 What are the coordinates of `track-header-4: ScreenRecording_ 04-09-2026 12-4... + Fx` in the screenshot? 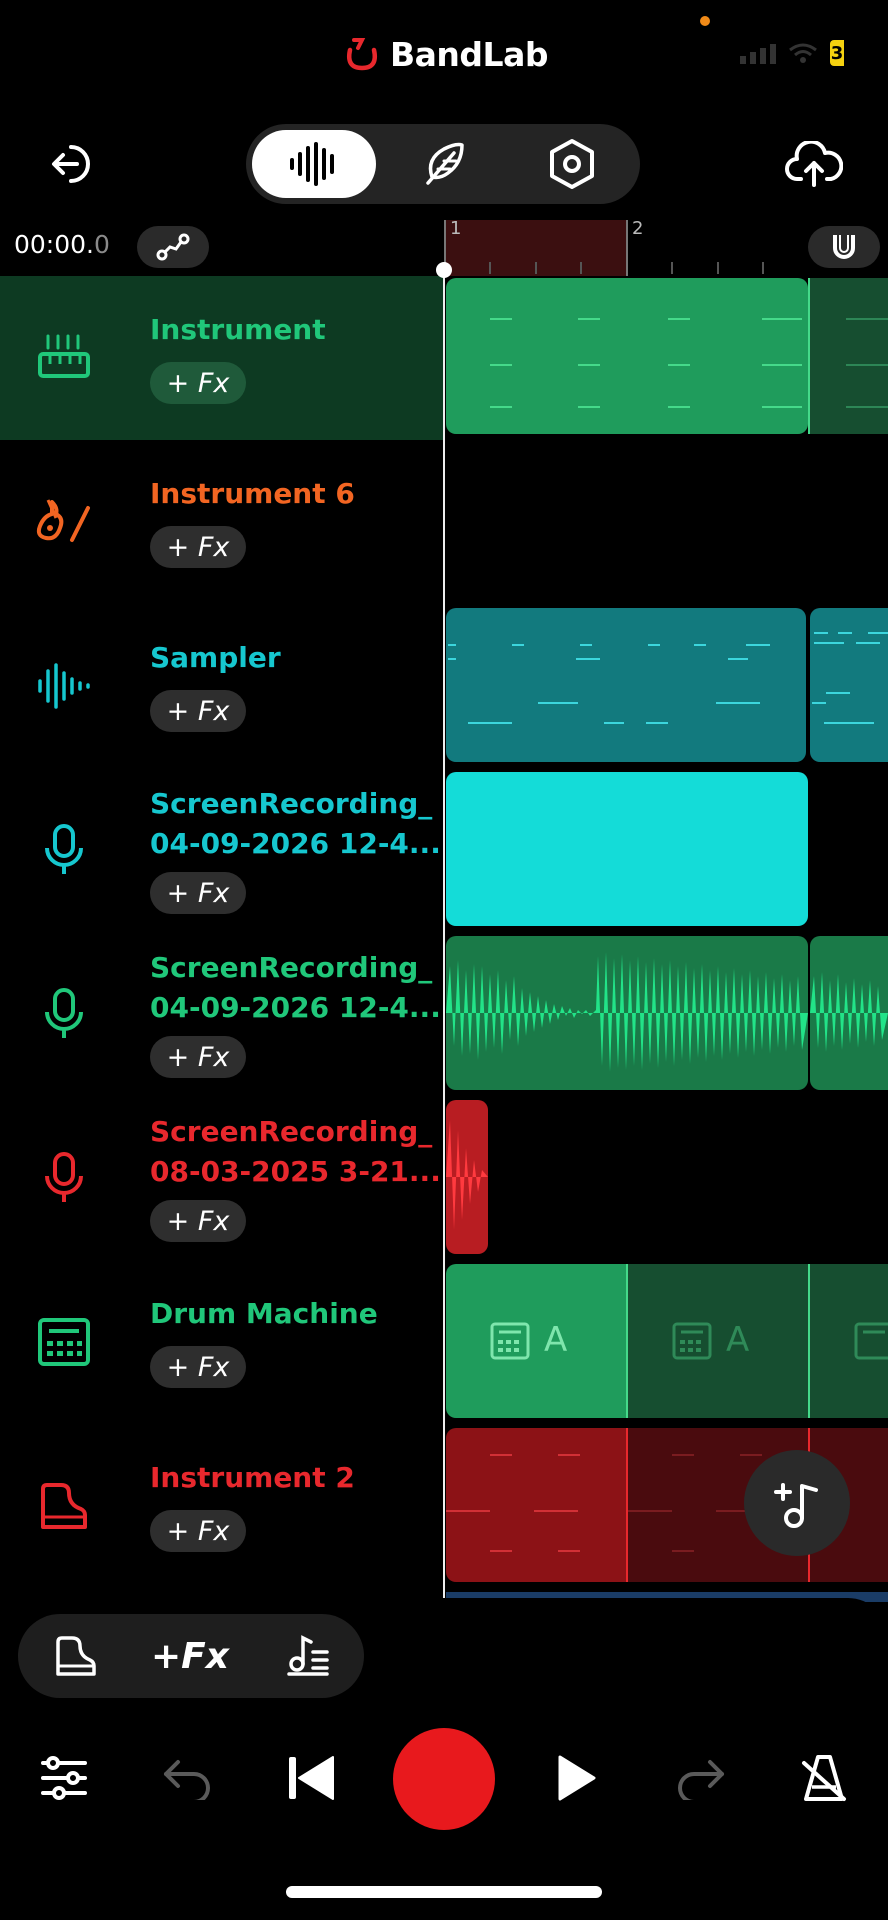 It's located at (222, 850).